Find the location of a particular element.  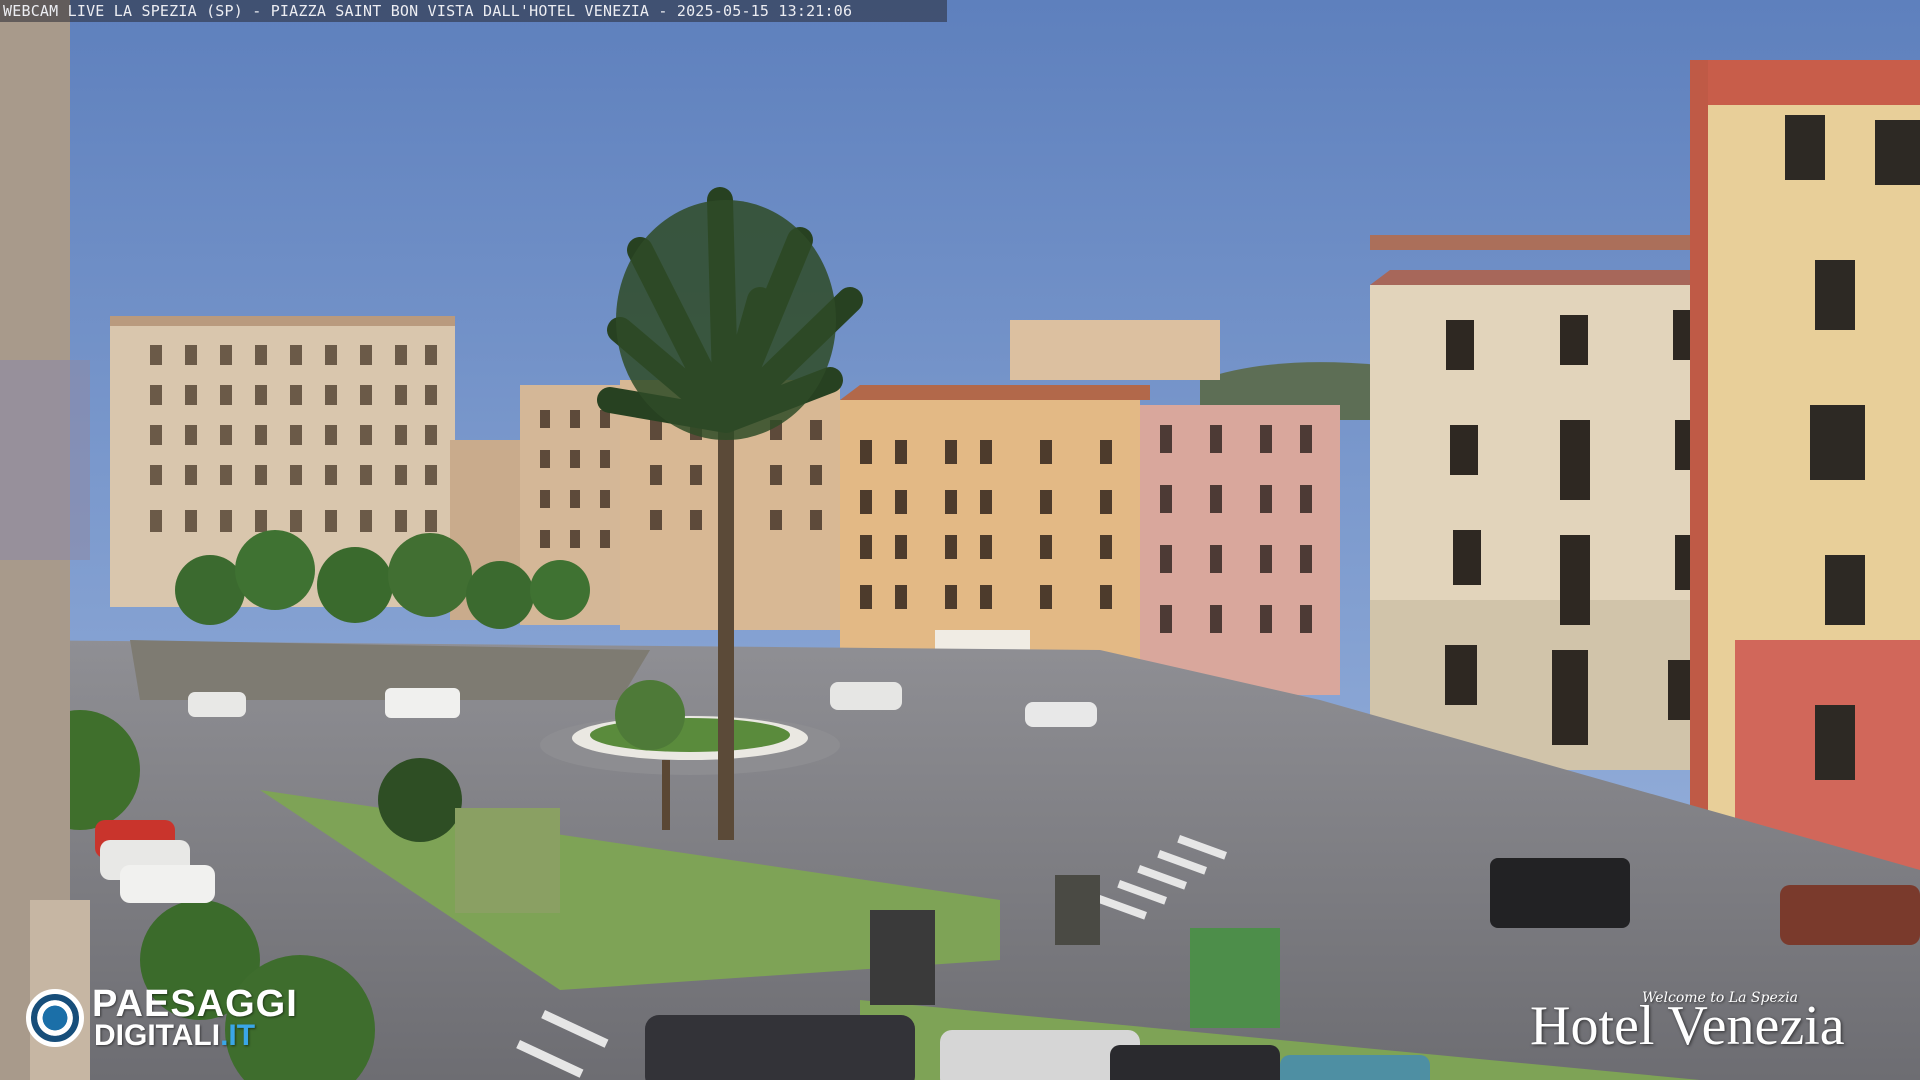

camera-lens-icon is located at coordinates (55, 1018).